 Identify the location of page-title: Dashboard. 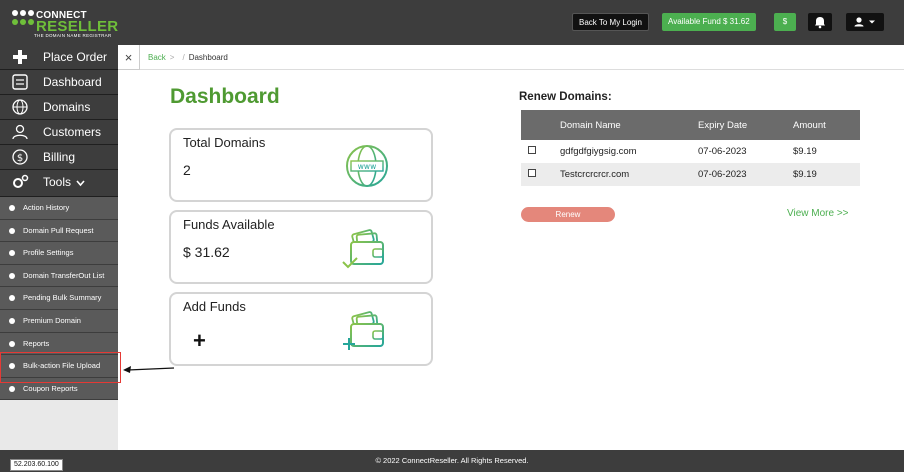
(225, 96).